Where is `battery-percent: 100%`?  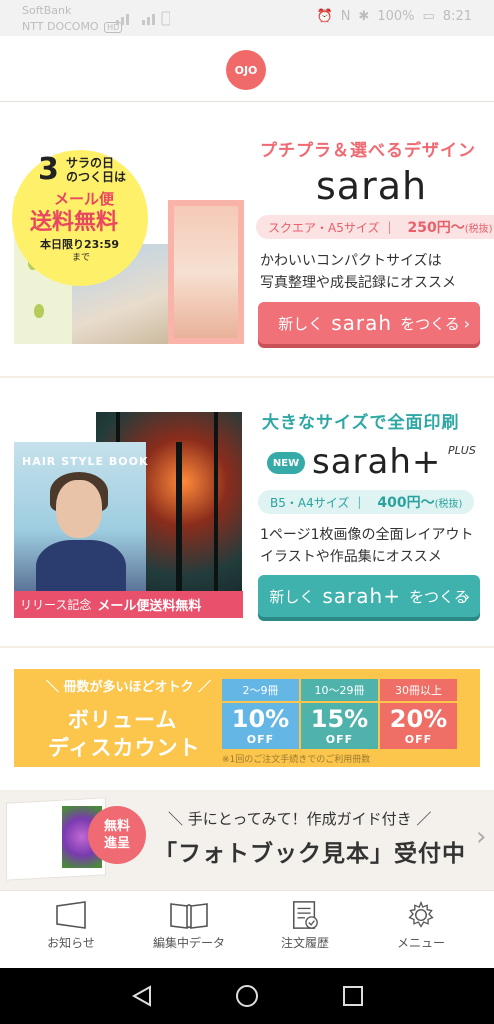
battery-percent: 100% is located at coordinates (396, 16).